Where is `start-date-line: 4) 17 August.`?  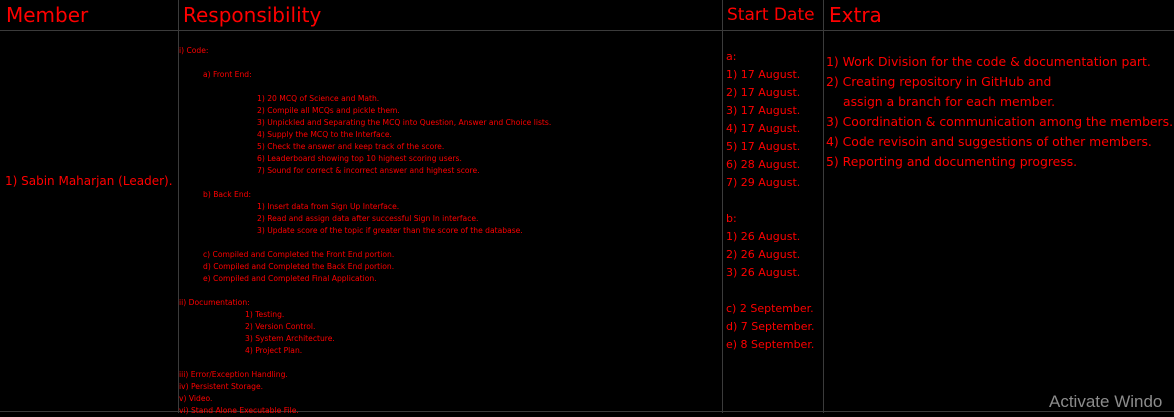 start-date-line: 4) 17 August. is located at coordinates (763, 128).